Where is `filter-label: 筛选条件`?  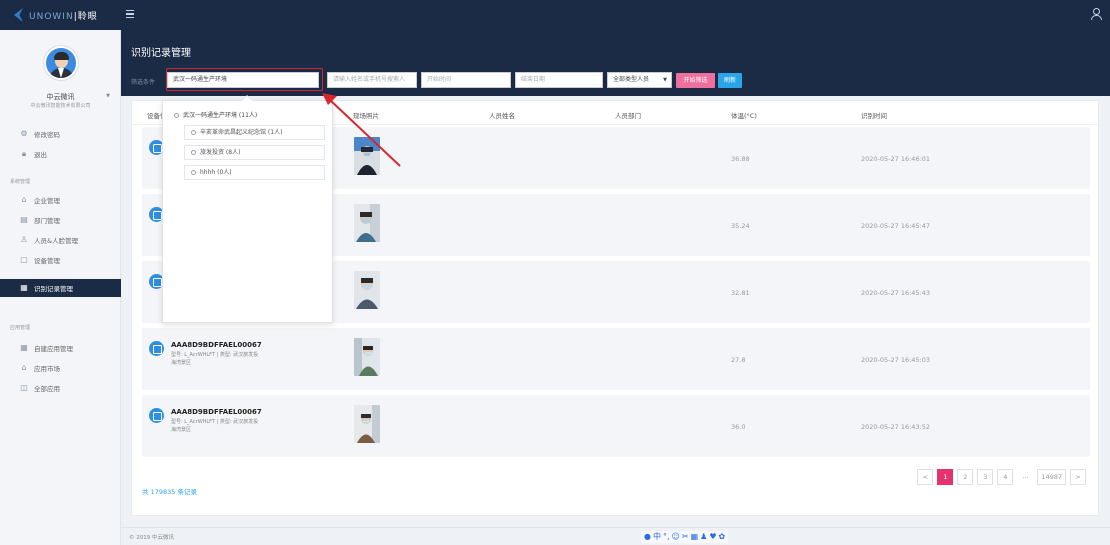 filter-label: 筛选条件 is located at coordinates (143, 82).